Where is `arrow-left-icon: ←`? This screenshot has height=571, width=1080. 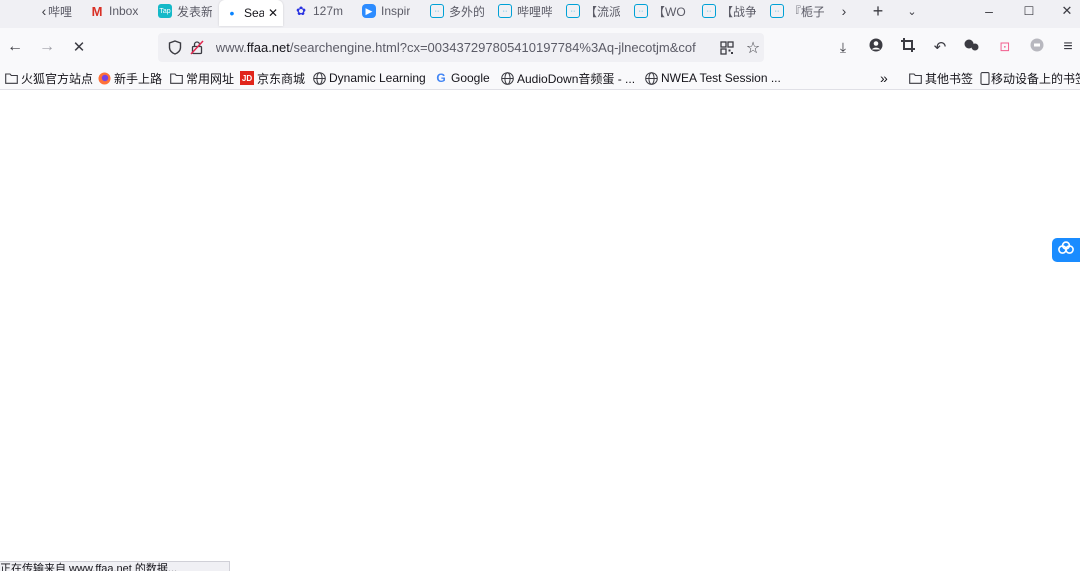
arrow-left-icon: ← is located at coordinates (15, 46).